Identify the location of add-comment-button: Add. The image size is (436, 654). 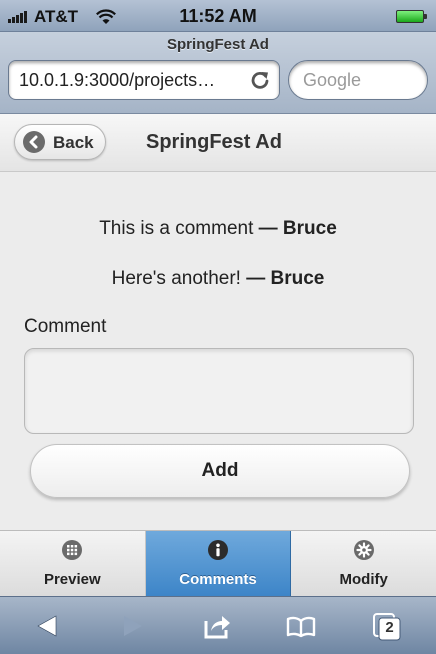
(220, 471).